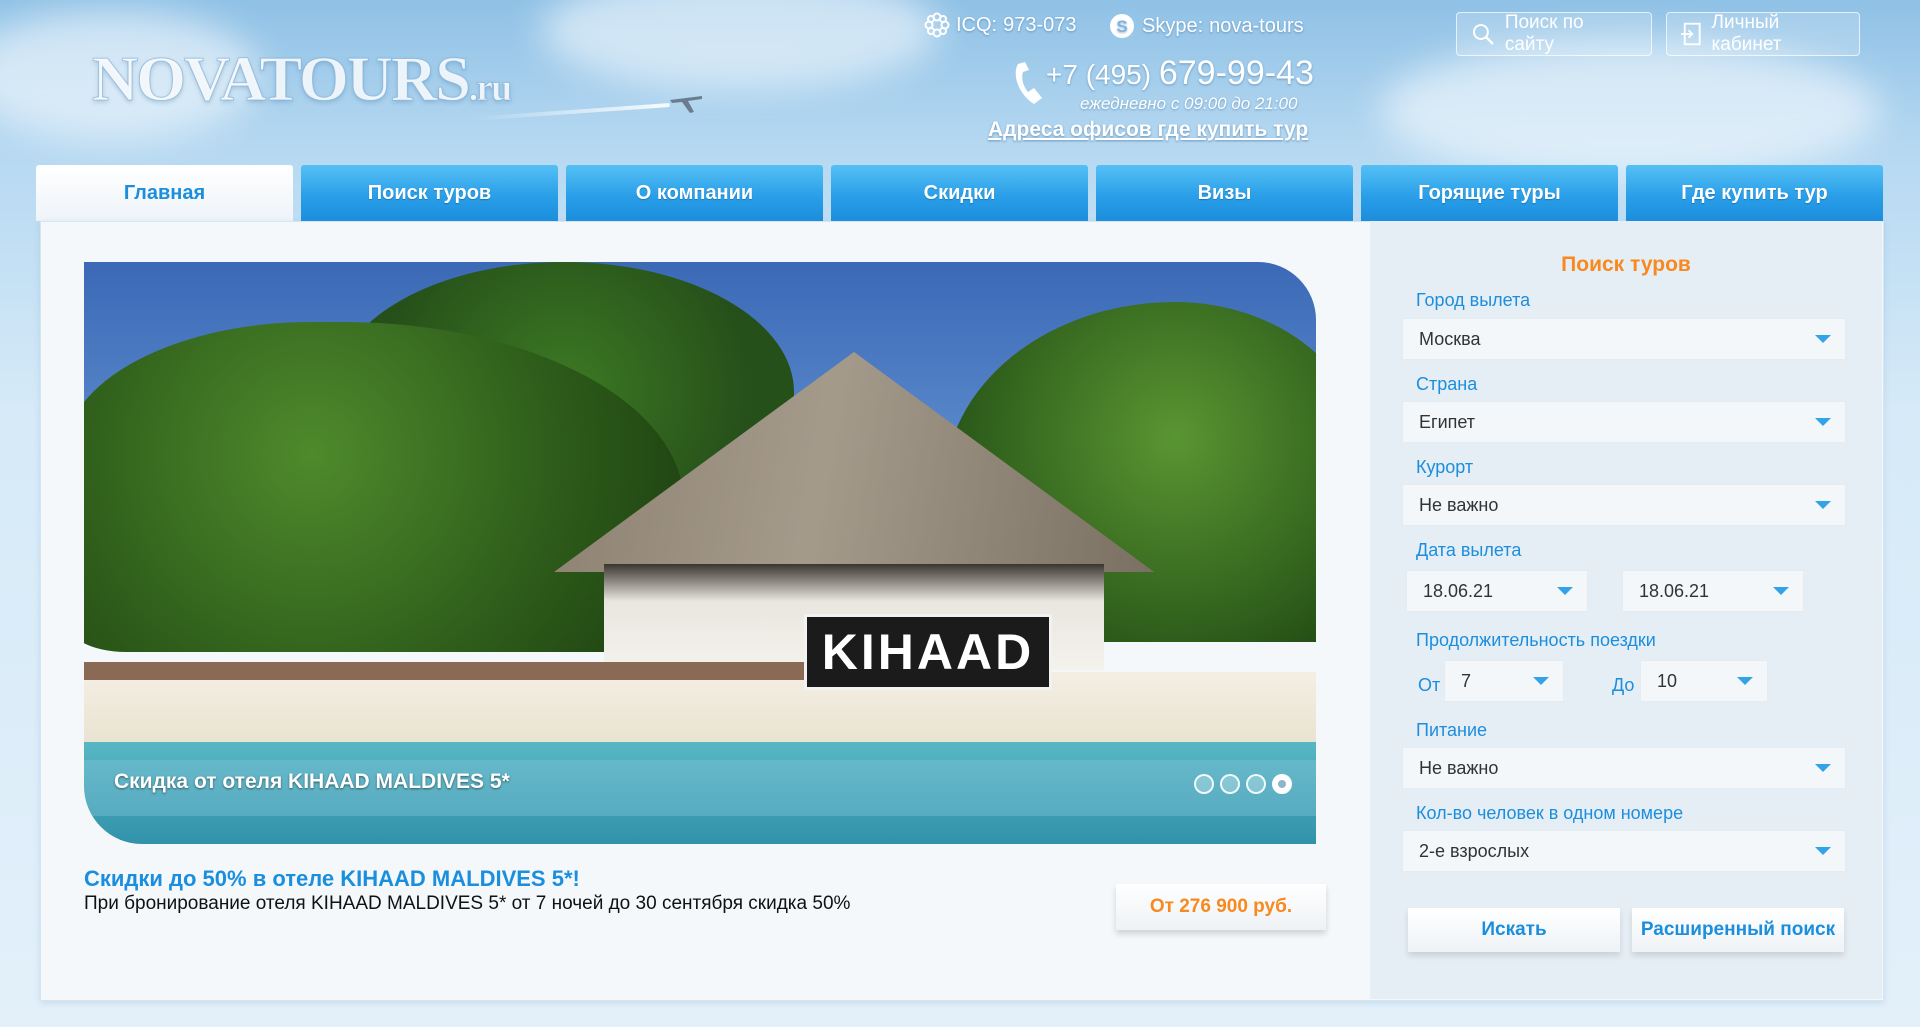 The image size is (1920, 1027). Describe the element at coordinates (977, 24) in the screenshot. I see `icq-label: ICQ:` at that location.